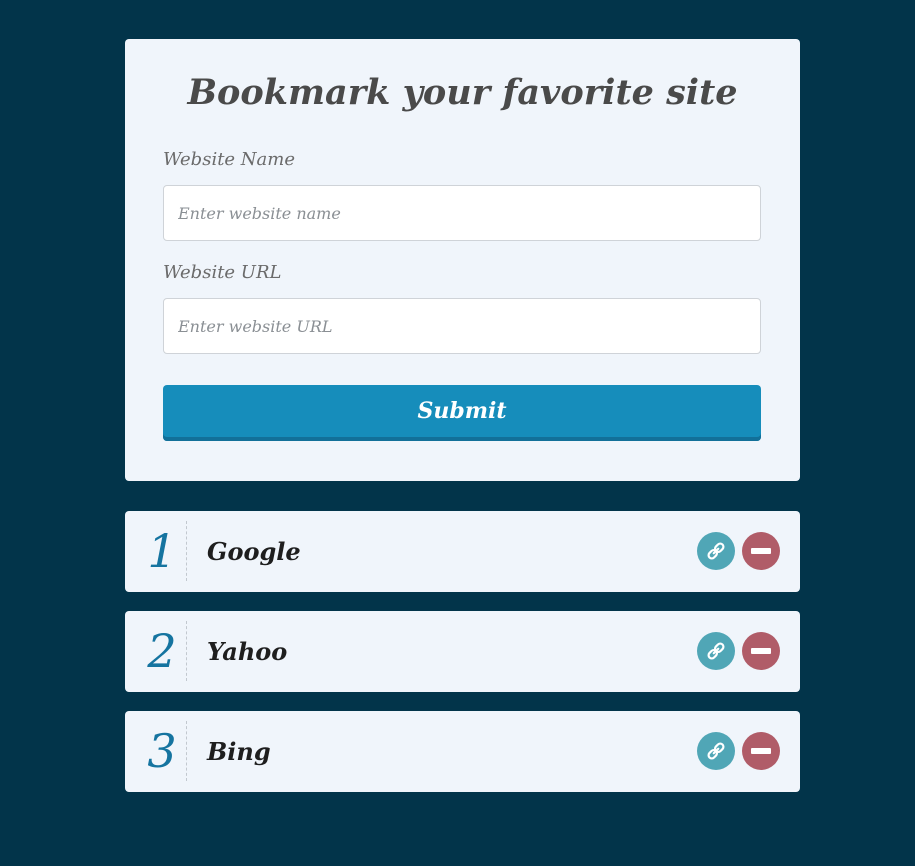 This screenshot has height=866, width=915. What do you see at coordinates (462, 413) in the screenshot?
I see `submit-button: Submit` at bounding box center [462, 413].